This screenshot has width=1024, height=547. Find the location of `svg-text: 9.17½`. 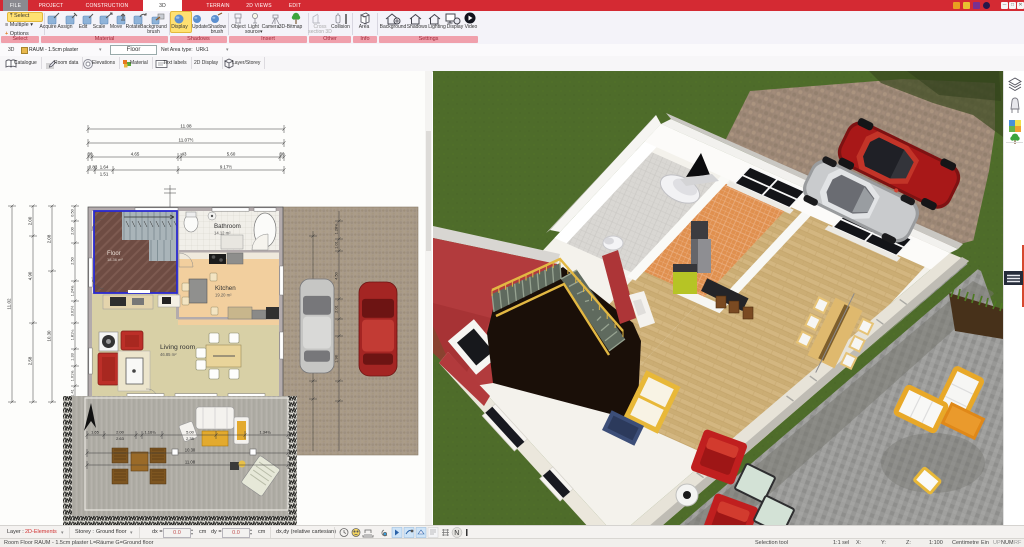

svg-text: 9.17½ is located at coordinates (226, 167).